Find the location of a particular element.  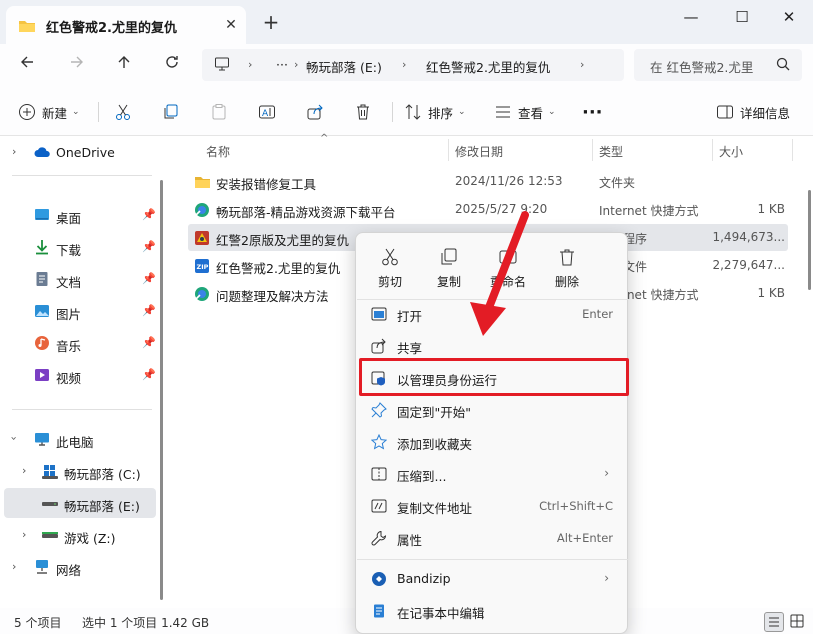

back-button is located at coordinates (27, 65).